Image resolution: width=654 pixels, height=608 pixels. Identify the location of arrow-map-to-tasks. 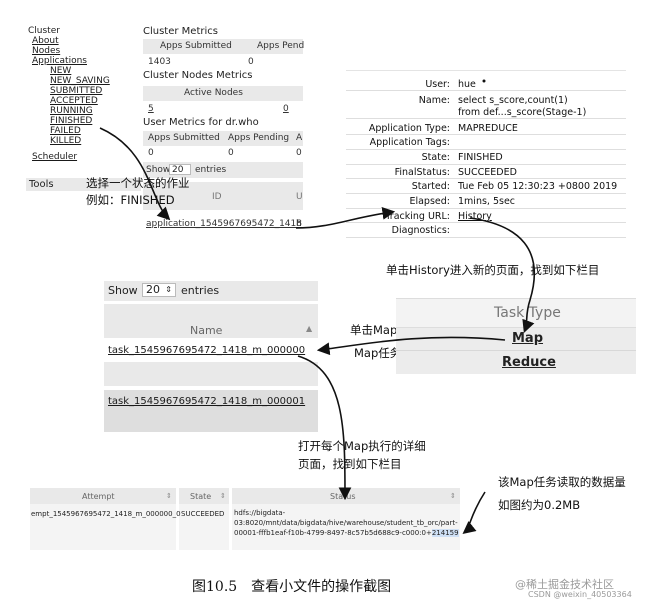
(411, 346).